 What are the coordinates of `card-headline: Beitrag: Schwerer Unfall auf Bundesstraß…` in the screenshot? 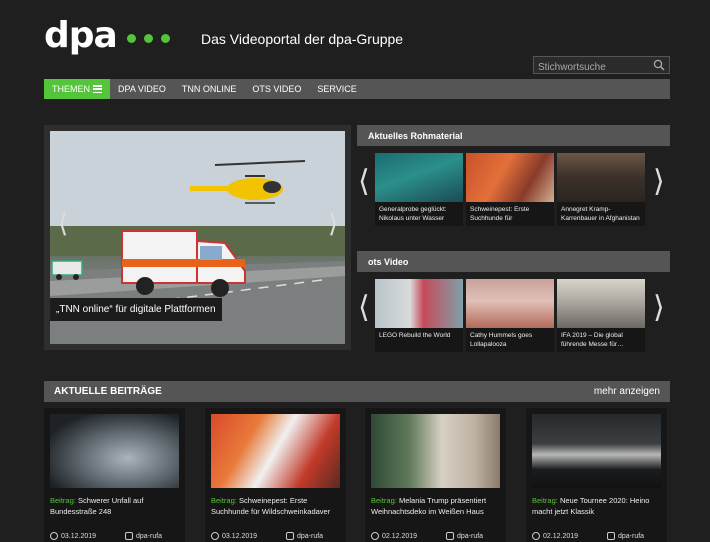 It's located at (116, 506).